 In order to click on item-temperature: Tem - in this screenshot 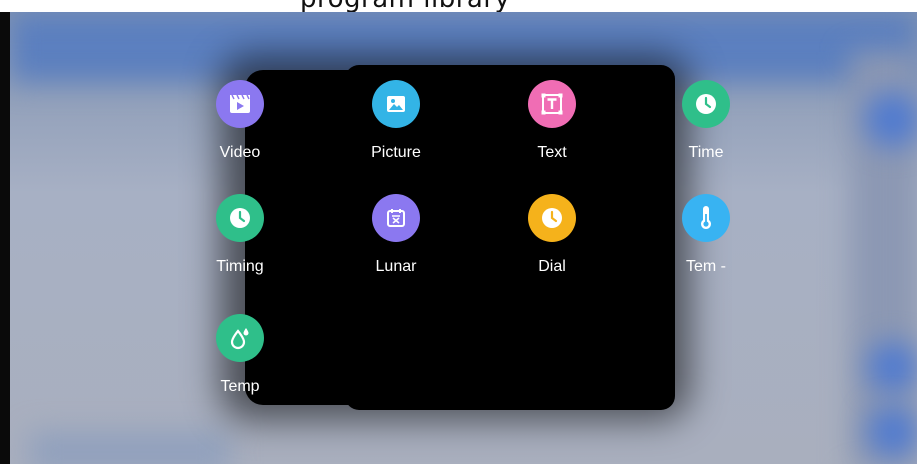, I will do `click(706, 249)`.